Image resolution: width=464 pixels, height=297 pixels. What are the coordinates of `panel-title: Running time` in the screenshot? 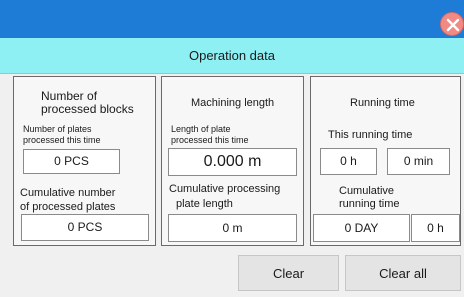 It's located at (382, 103).